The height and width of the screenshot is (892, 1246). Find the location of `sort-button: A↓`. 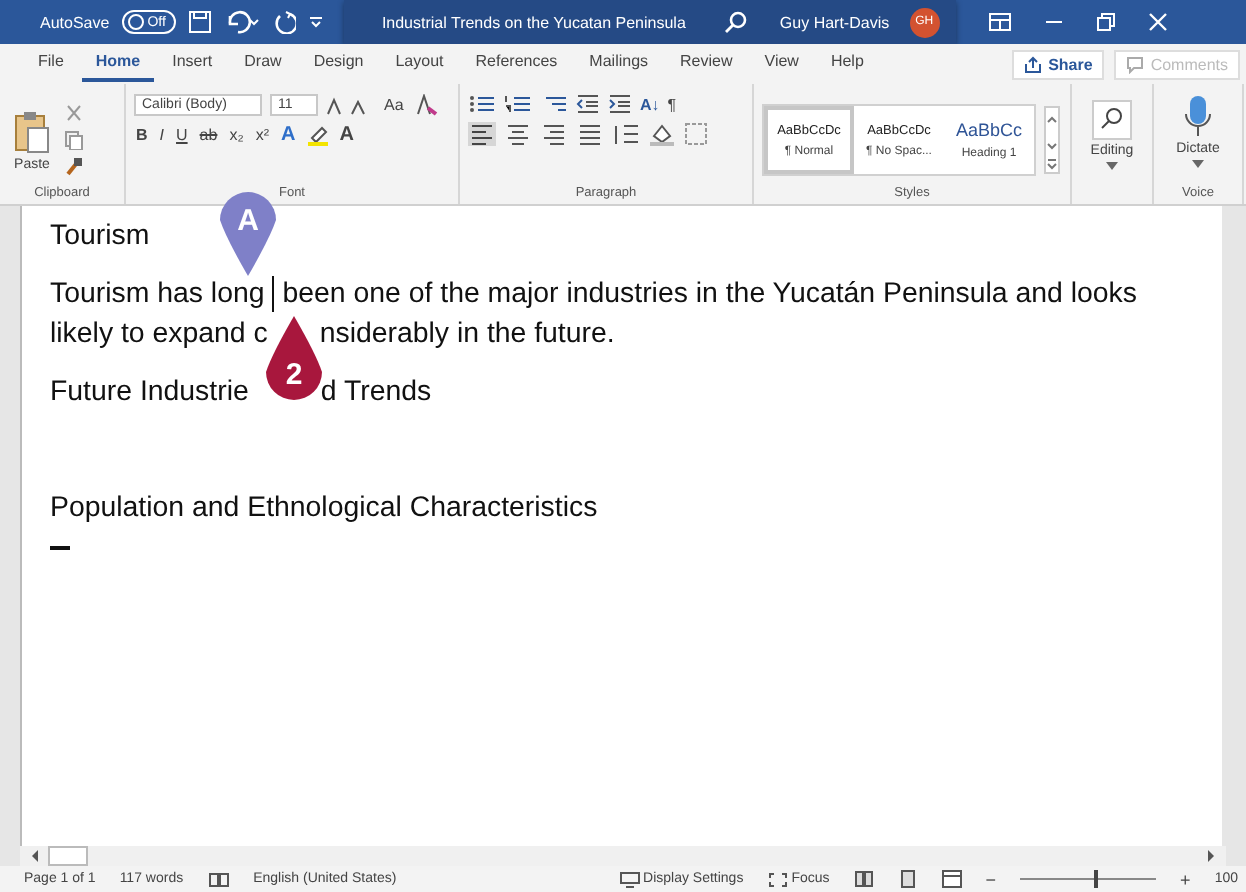

sort-button: A↓ is located at coordinates (650, 104).